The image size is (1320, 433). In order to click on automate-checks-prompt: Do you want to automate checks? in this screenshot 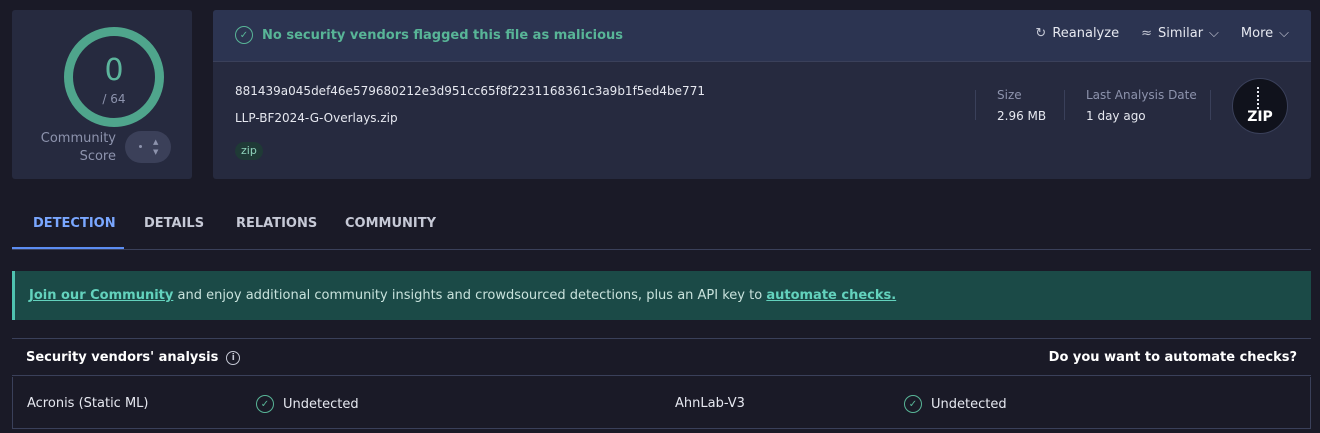, I will do `click(1173, 357)`.